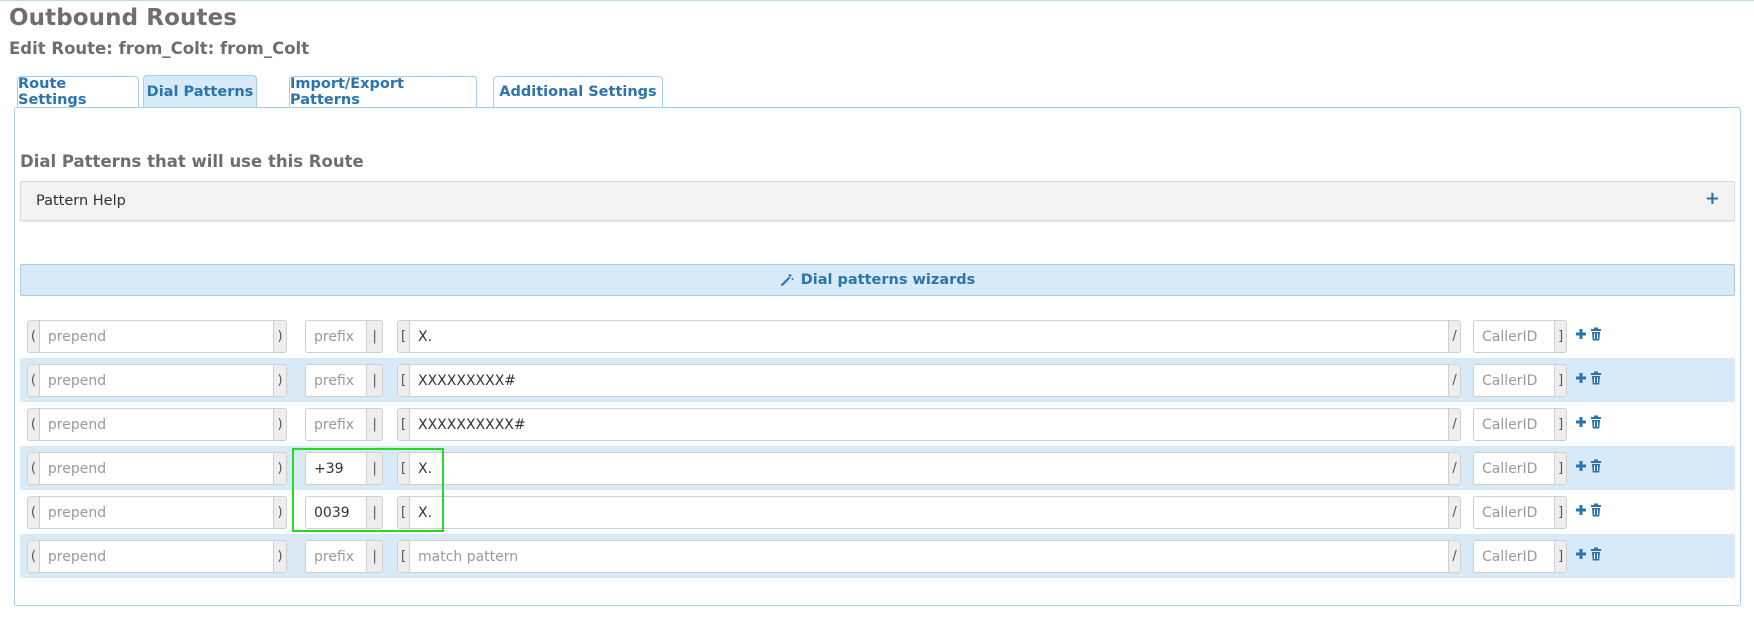 The image size is (1754, 619). Describe the element at coordinates (123, 18) in the screenshot. I see `page-title: Outbound Routes` at that location.